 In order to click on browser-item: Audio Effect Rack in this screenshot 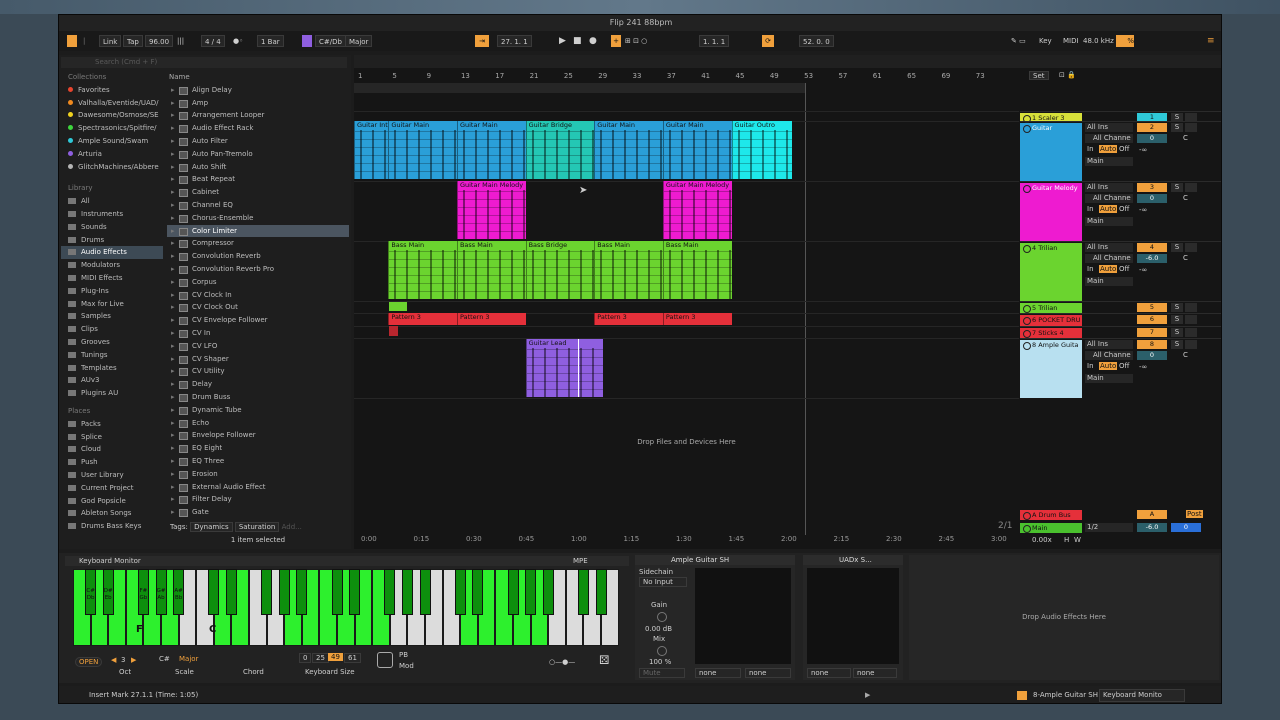, I will do `click(258, 128)`.